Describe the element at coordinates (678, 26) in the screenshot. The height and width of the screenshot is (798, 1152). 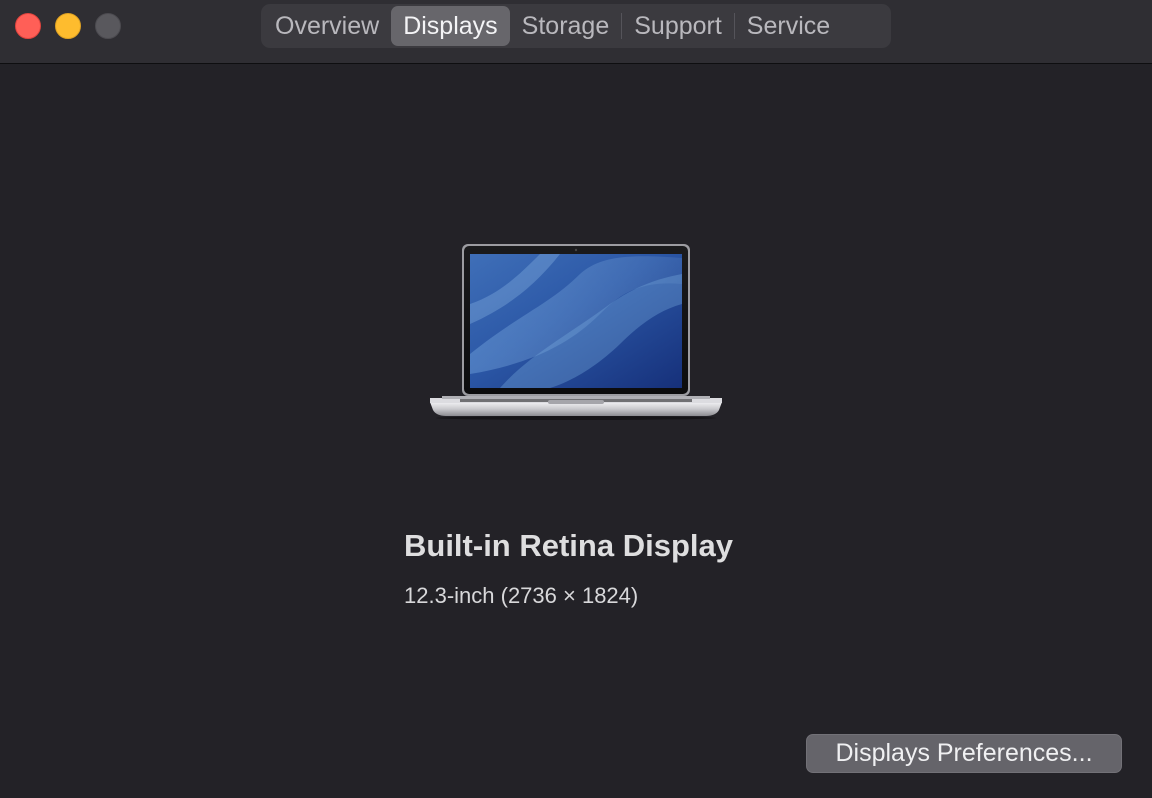
I see `tab-support: Support` at that location.